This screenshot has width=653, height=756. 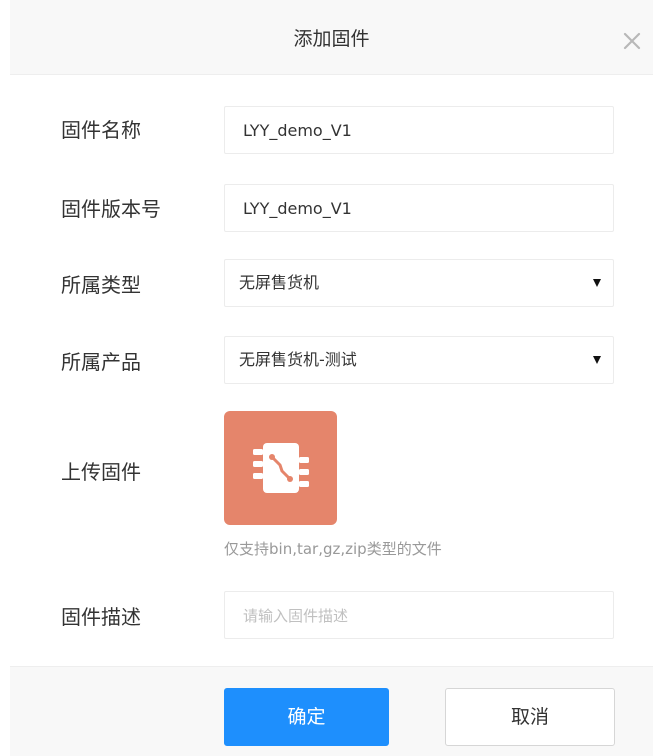 I want to click on firmware-version-label: 固件版本号, so click(x=111, y=209).